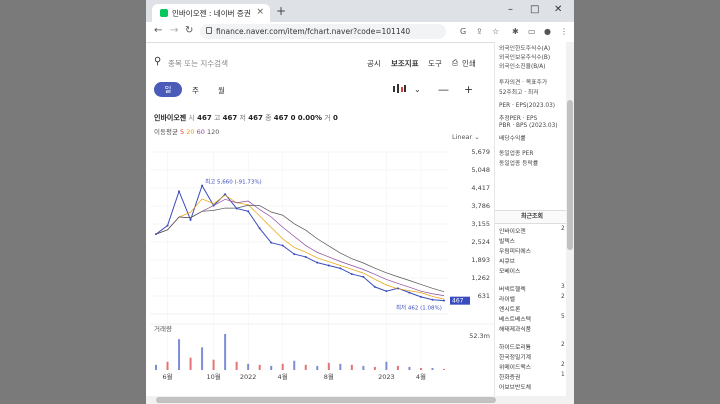  What do you see at coordinates (564, 31) in the screenshot?
I see `menu-kebab-icon: ⋮` at bounding box center [564, 31].